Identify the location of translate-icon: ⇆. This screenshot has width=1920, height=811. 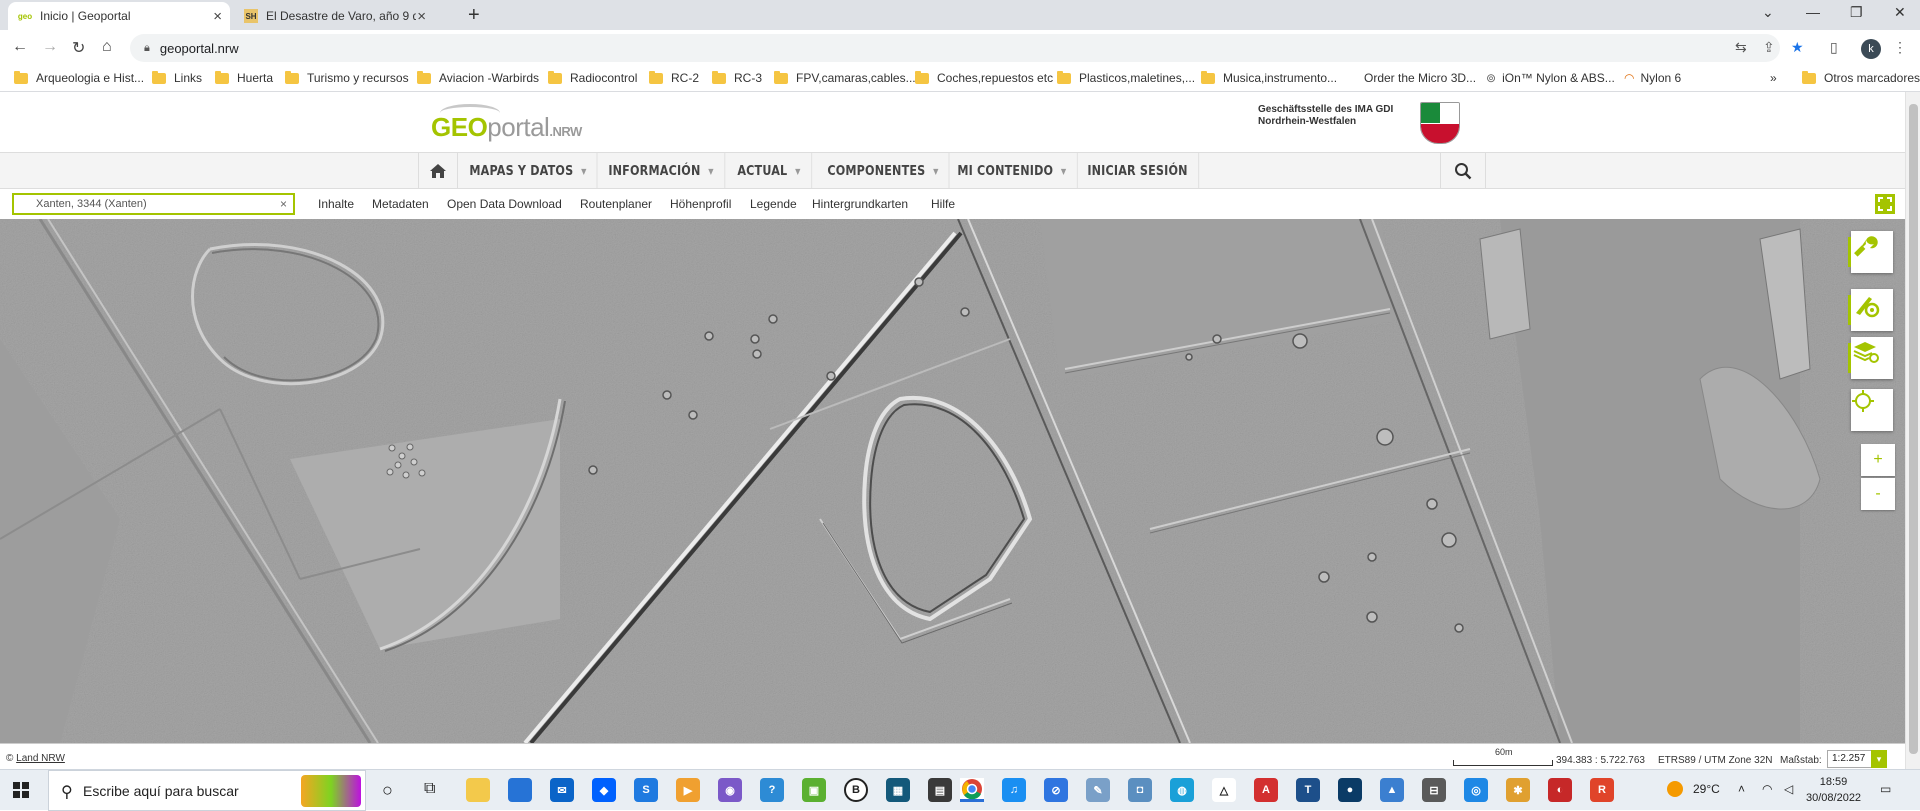
(1741, 47).